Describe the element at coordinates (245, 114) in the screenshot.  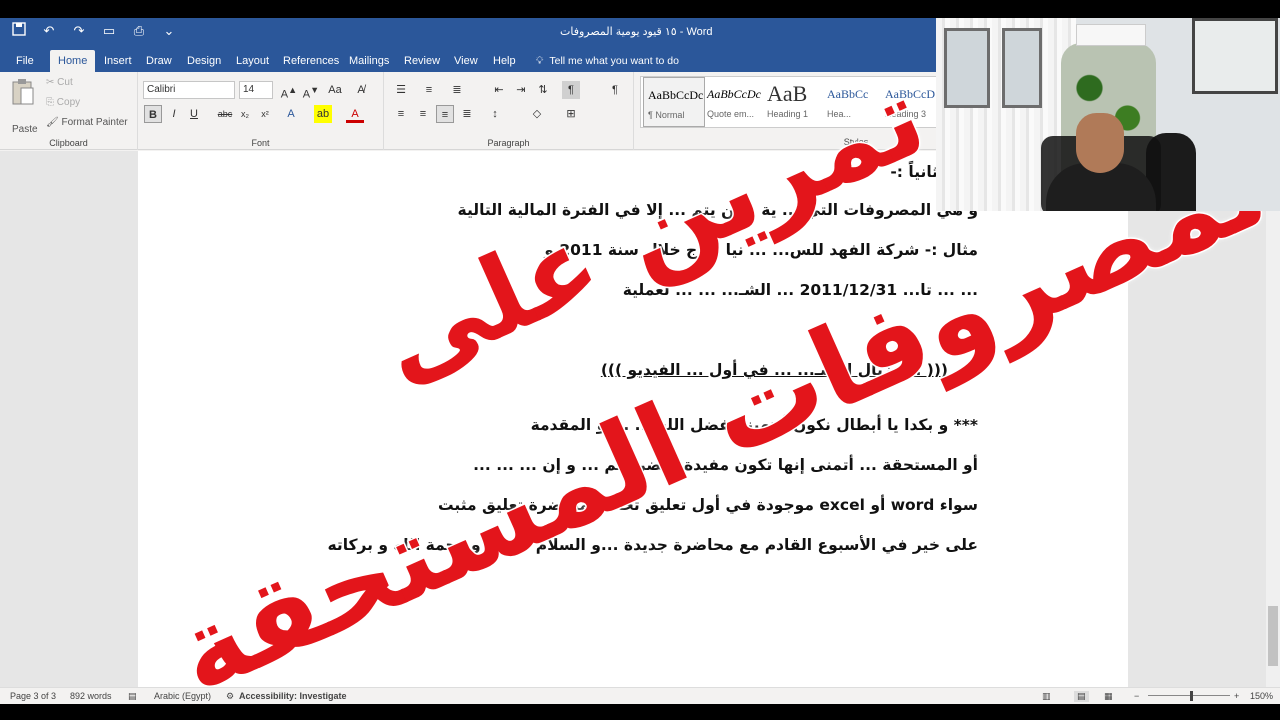
I see `subscript-button: x₂` at that location.